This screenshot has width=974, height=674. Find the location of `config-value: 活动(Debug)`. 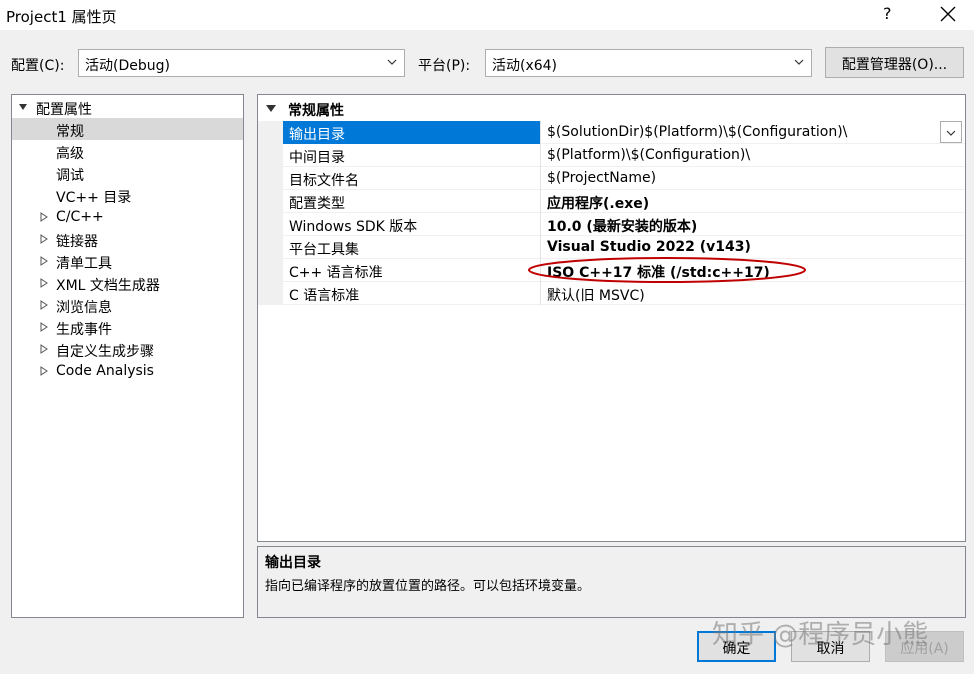

config-value: 活动(Debug) is located at coordinates (127, 66).